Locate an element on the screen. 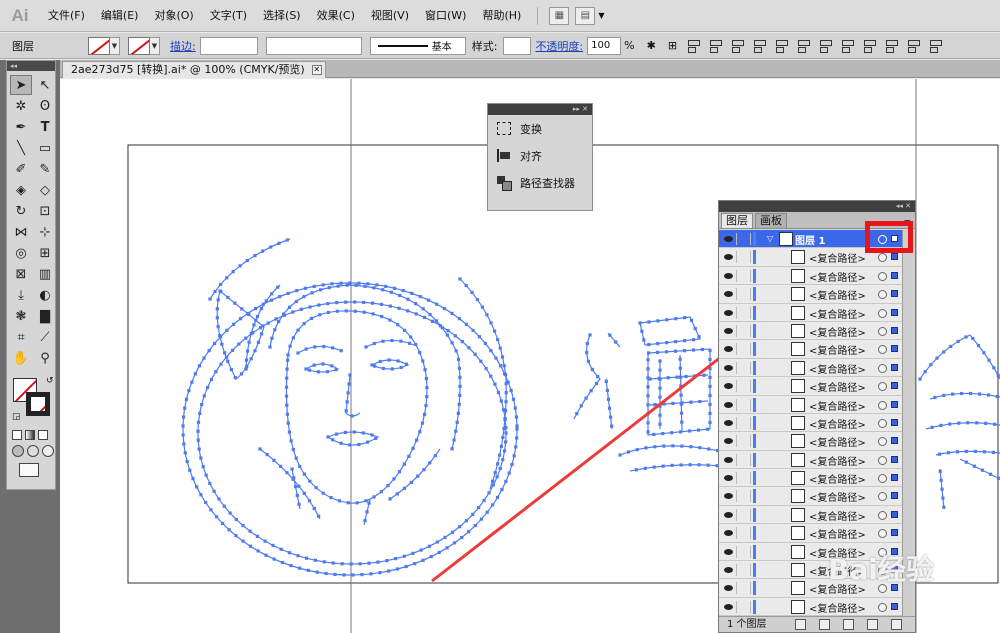  menu-view: 视图(V) is located at coordinates (390, 16).